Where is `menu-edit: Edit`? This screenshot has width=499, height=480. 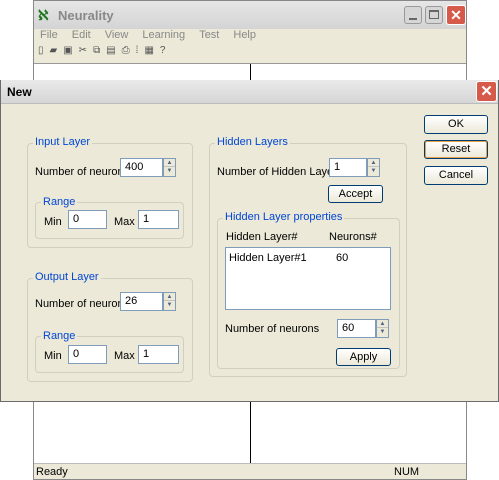
menu-edit: Edit is located at coordinates (81, 37).